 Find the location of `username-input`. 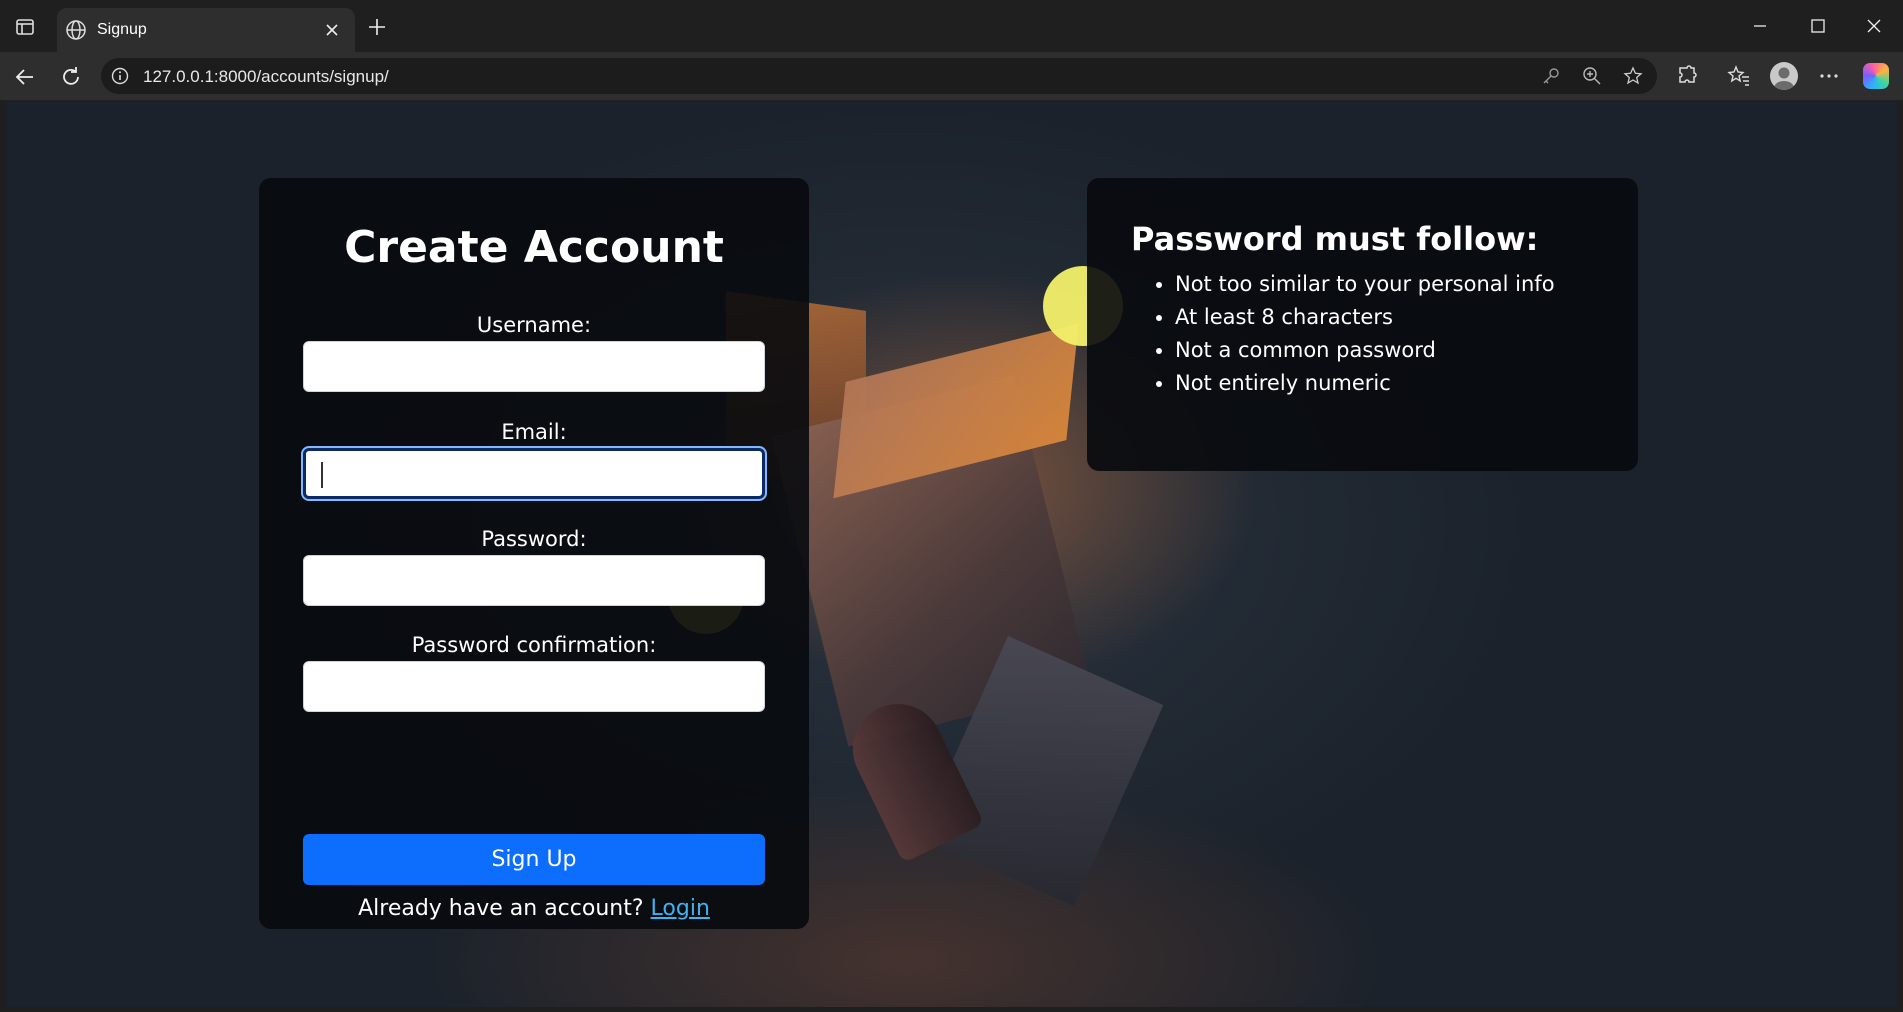

username-input is located at coordinates (534, 366).